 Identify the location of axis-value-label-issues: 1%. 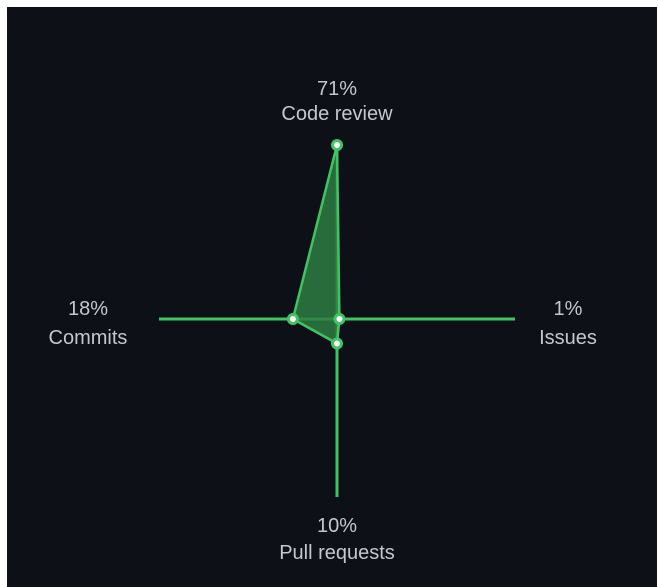
(568, 309).